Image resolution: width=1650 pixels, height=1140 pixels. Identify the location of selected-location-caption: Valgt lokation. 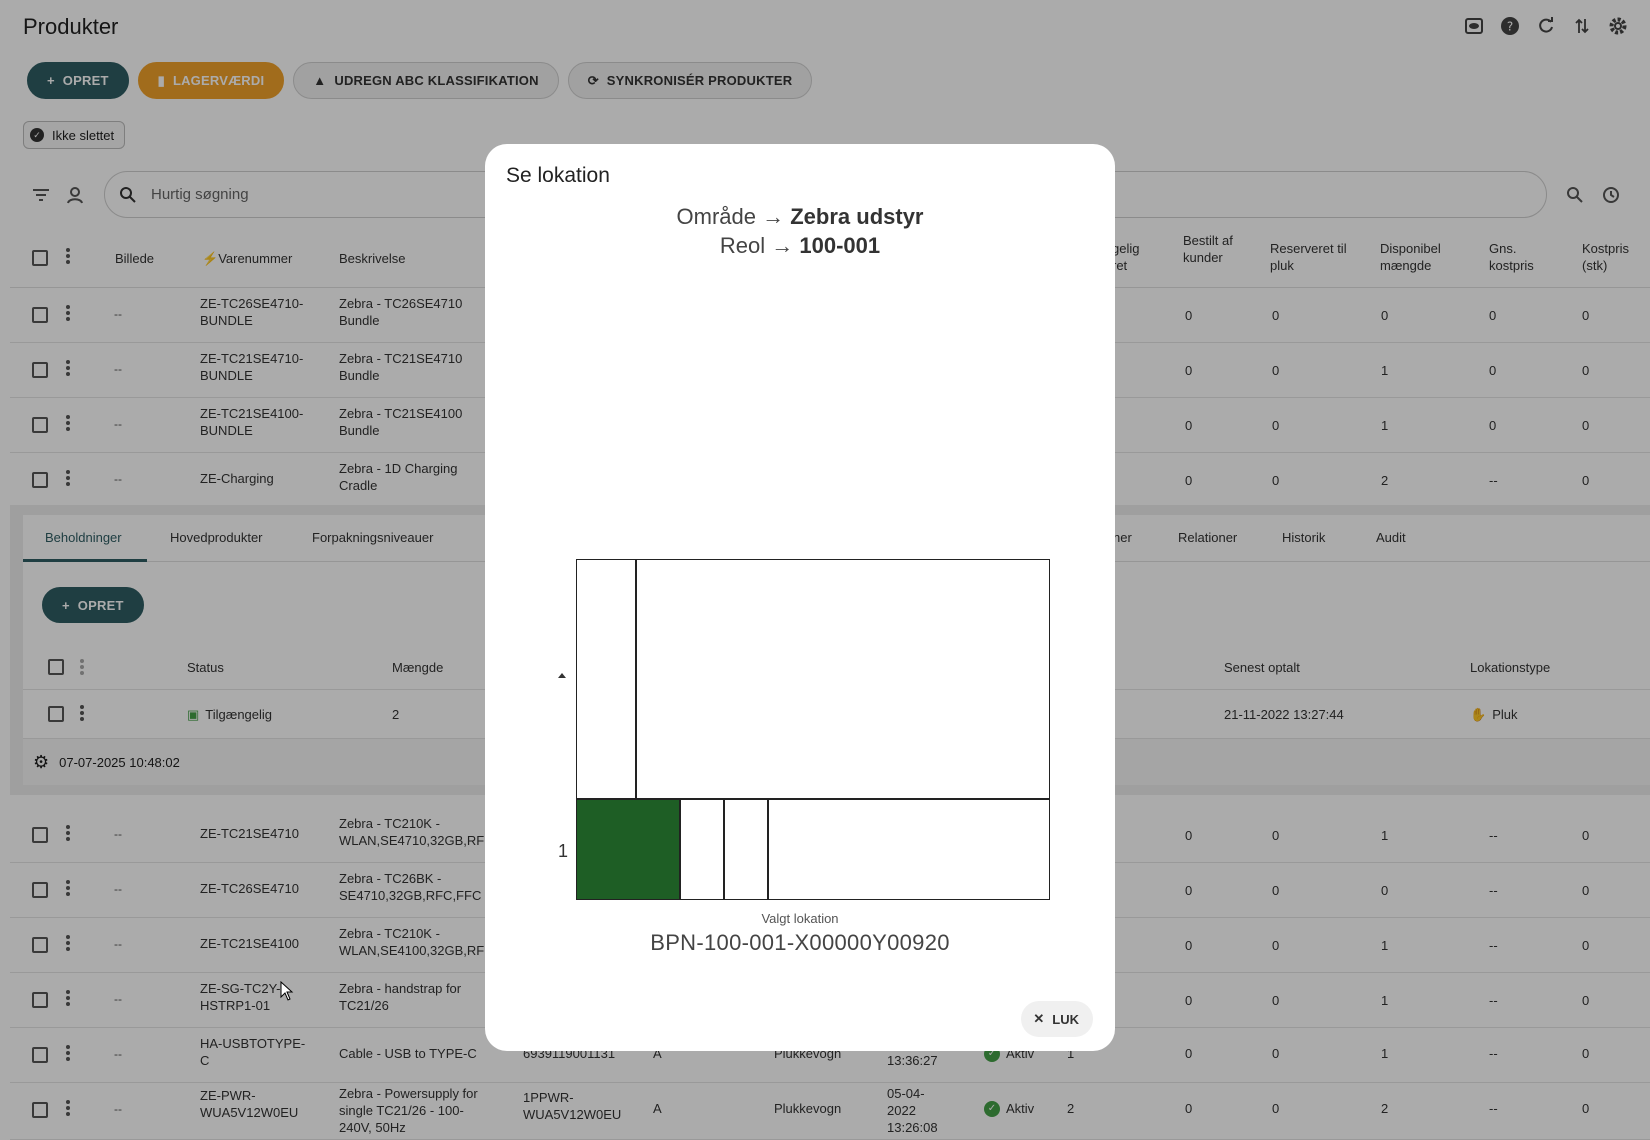
(800, 918).